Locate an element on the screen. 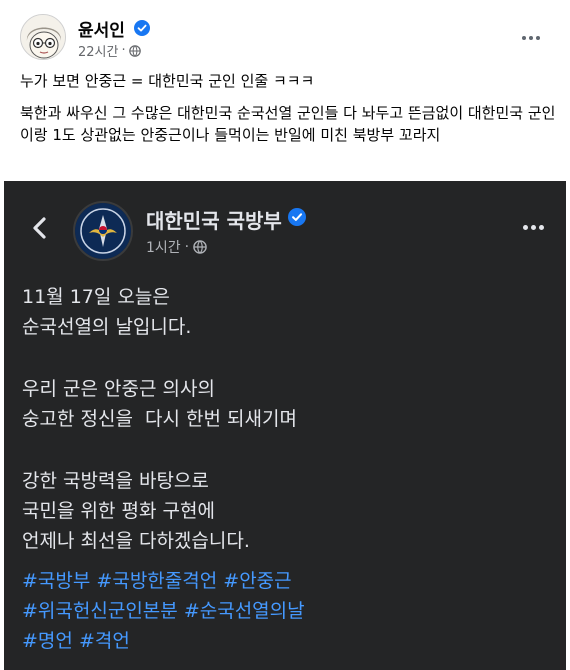  hashtag-row: #명언 #격언 is located at coordinates (287, 641).